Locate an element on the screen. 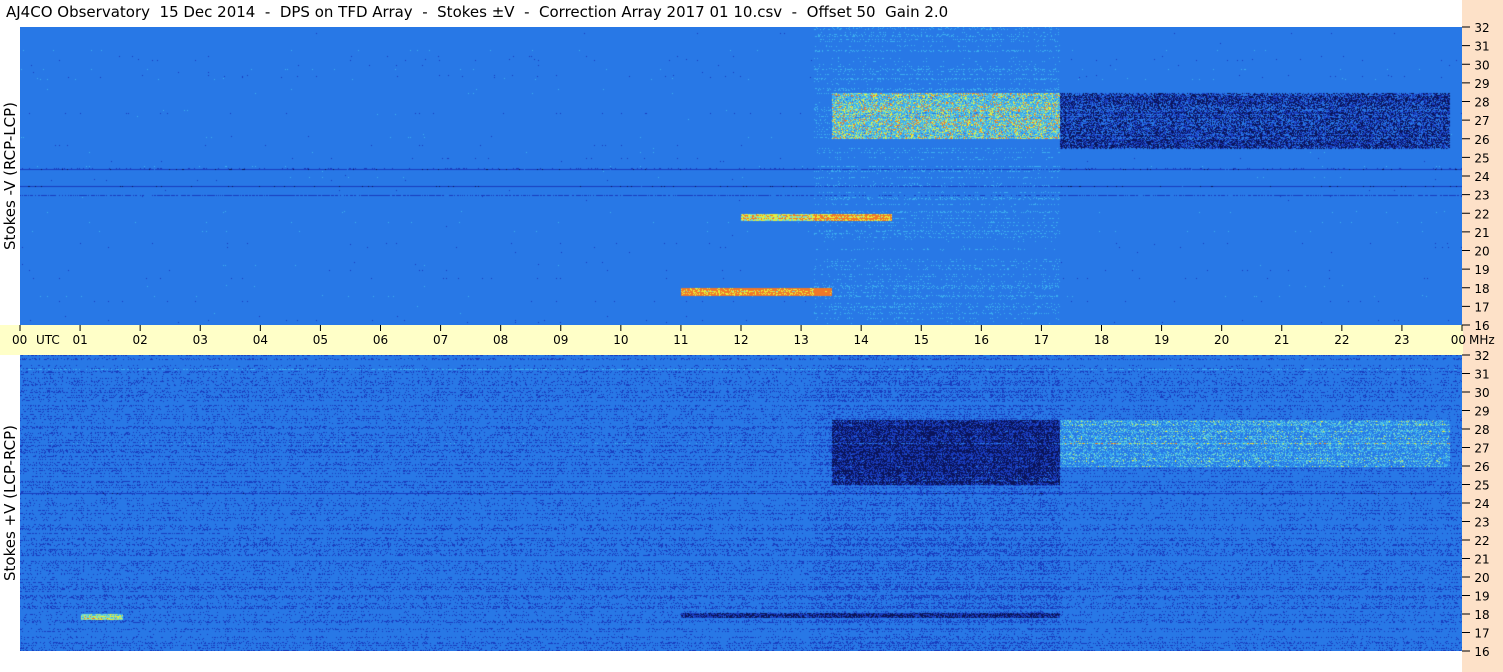 Image resolution: width=1503 pixels, height=672 pixels. x-tick-label: 13 is located at coordinates (800, 340).